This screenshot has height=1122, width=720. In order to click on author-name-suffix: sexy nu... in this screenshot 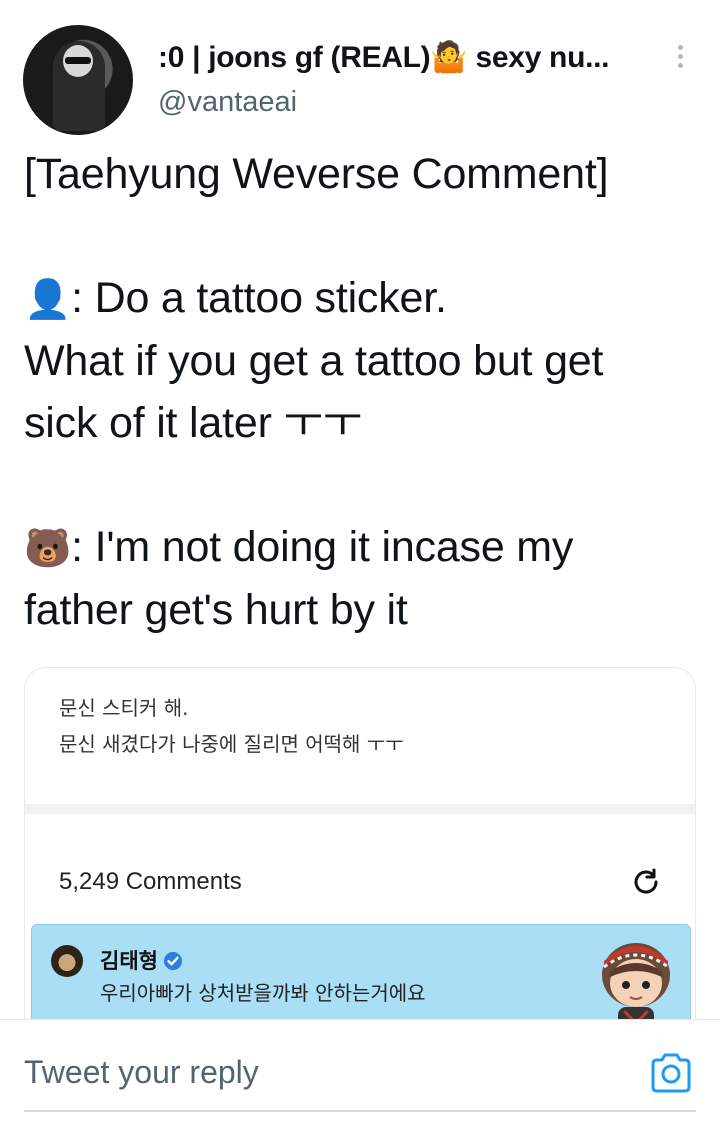, I will do `click(538, 57)`.